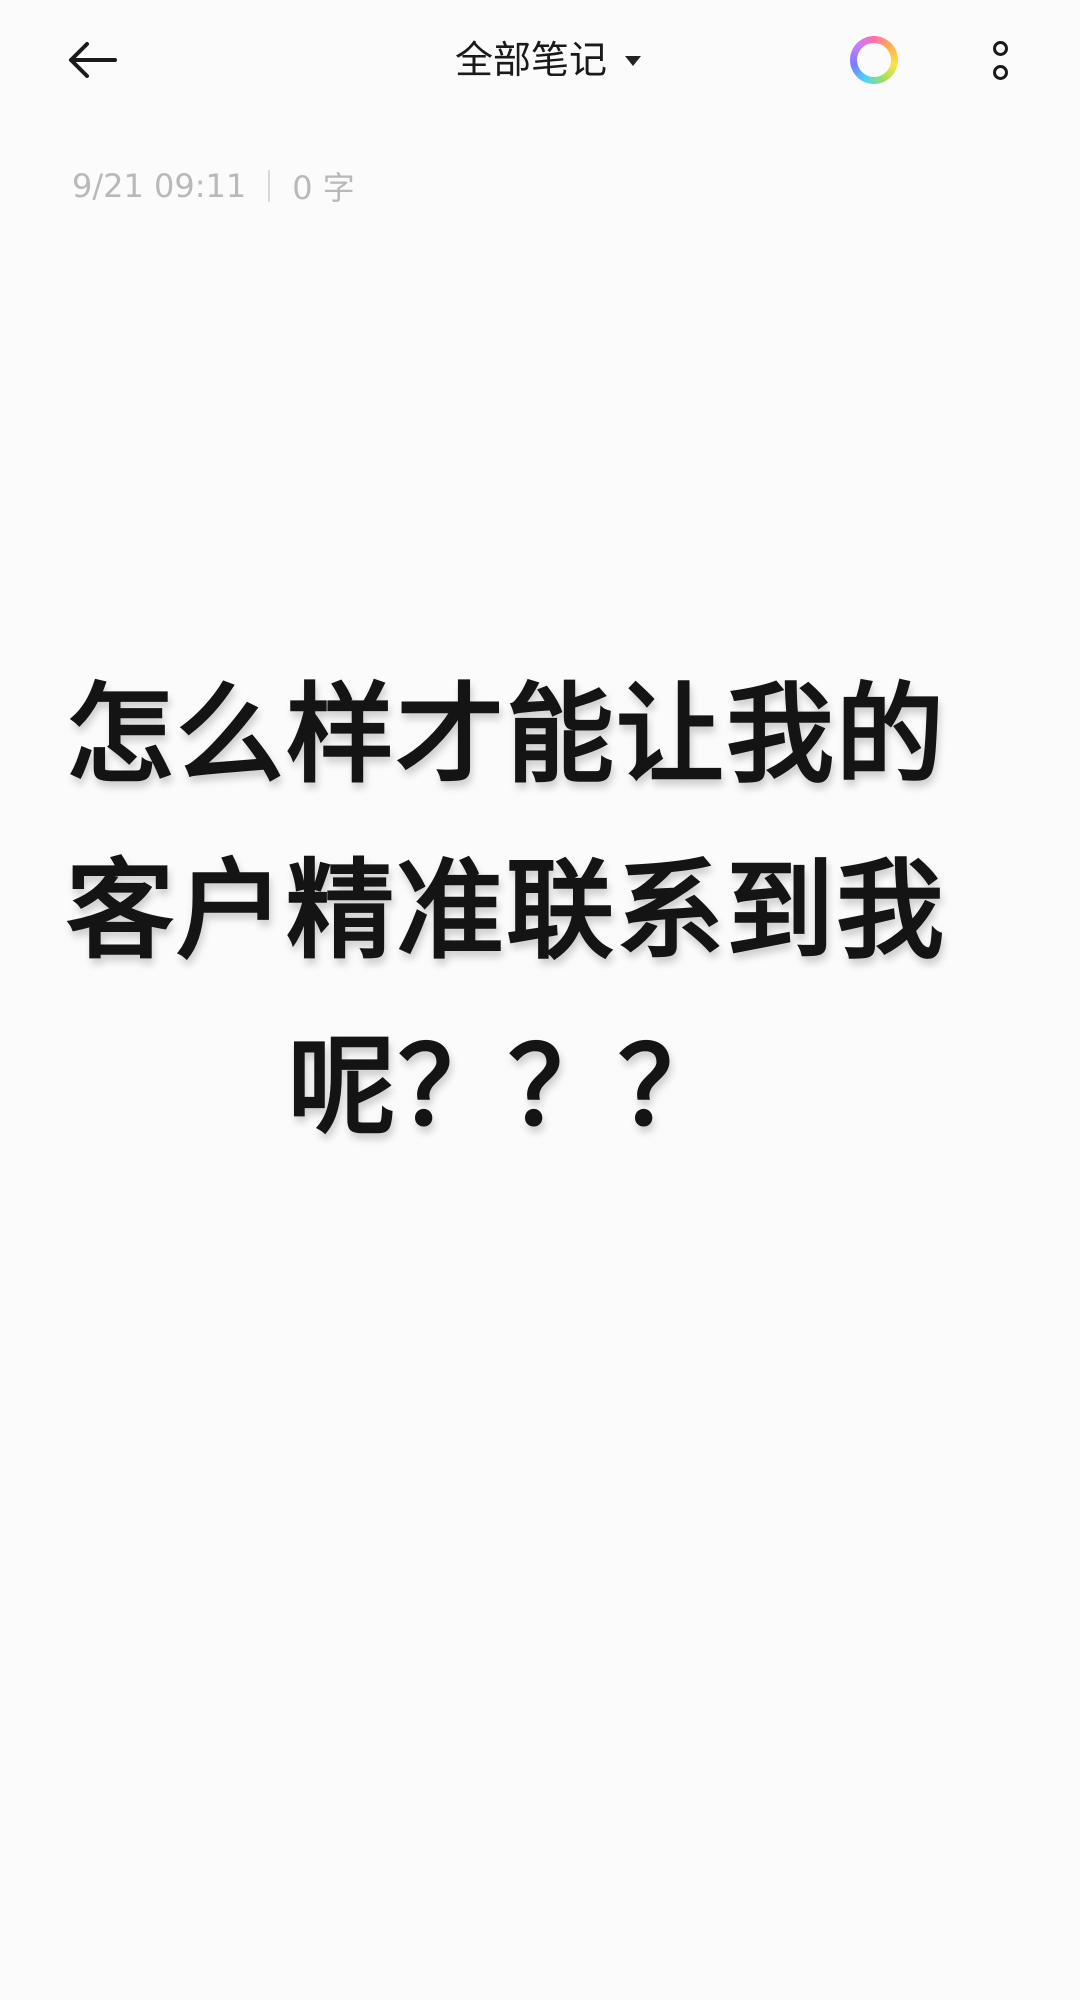 Image resolution: width=1080 pixels, height=2000 pixels. I want to click on note-line: 客户精准联系到我, so click(506, 911).